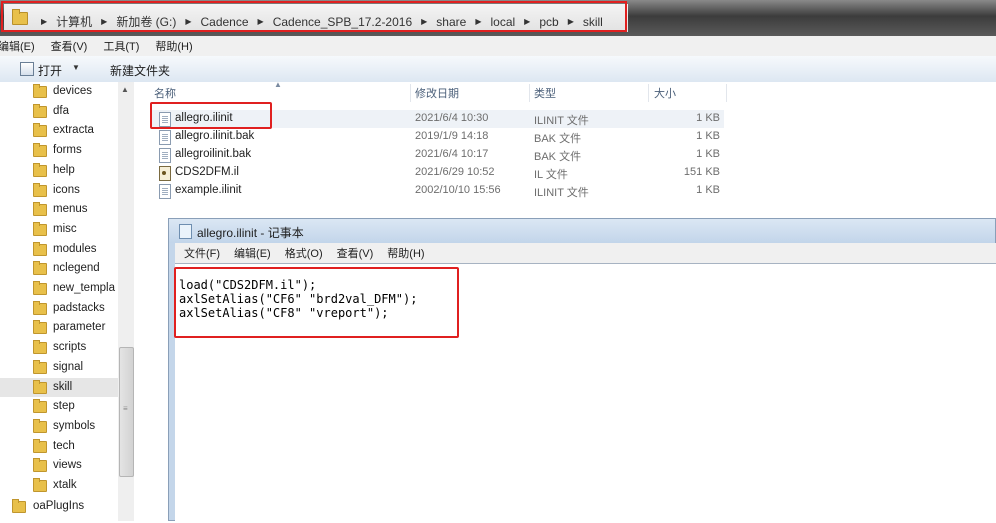 Image resolution: width=996 pixels, height=523 pixels. What do you see at coordinates (585, 253) in the screenshot?
I see `notepad-menu-bar: 文件(F) 编辑(E) 格式(O) 查看(V) 帮助(H)` at bounding box center [585, 253].